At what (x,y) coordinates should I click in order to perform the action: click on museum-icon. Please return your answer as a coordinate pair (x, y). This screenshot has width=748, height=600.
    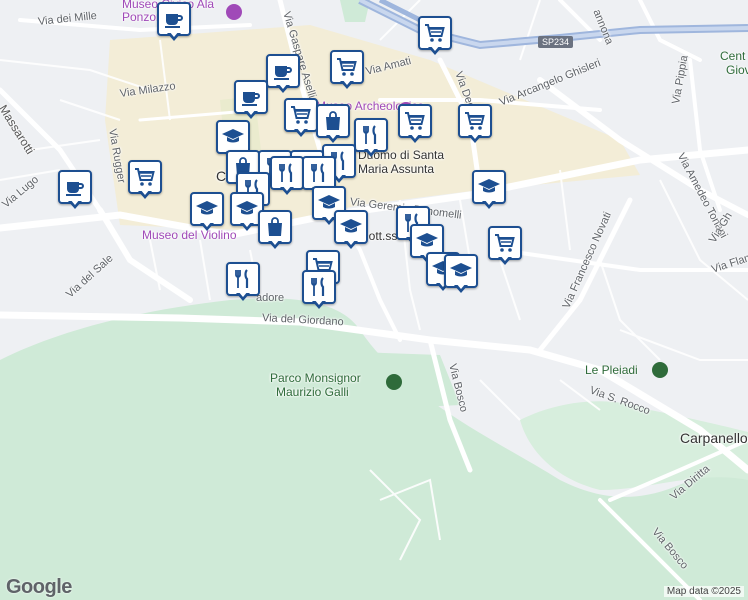
    Looking at the image, I should click on (234, 12).